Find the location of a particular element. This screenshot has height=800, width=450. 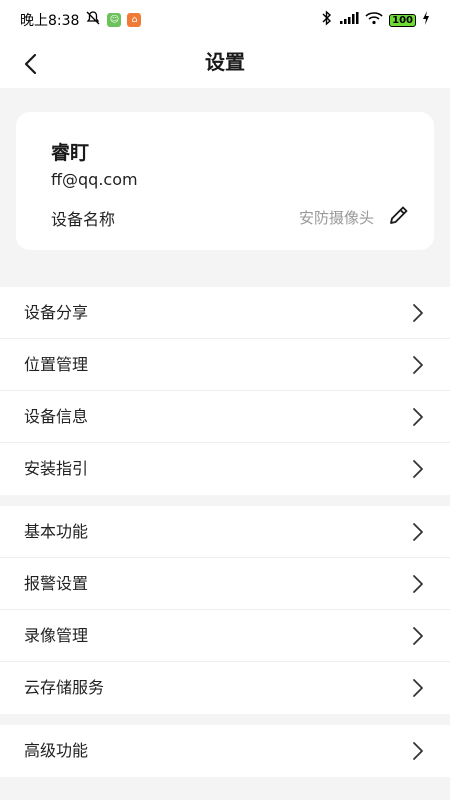

menu-item-label: 设备分享 is located at coordinates (56, 312).